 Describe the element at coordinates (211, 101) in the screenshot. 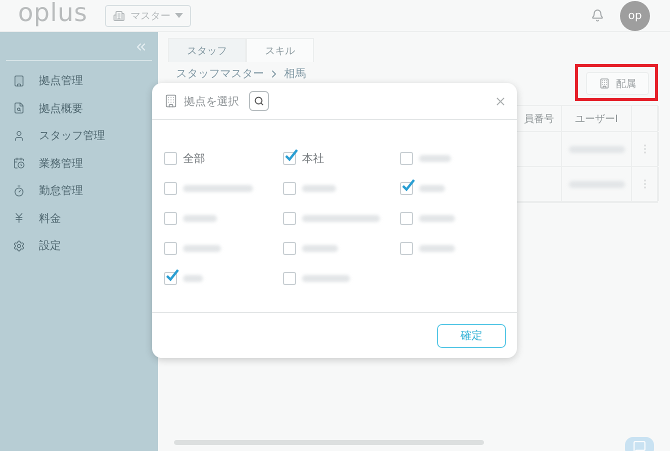

I see `dialog-title: 拠点を選択` at that location.